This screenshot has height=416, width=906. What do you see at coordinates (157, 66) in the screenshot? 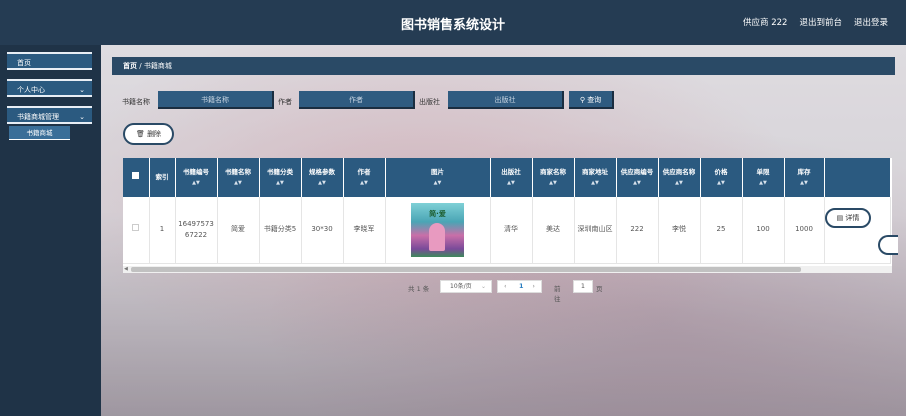
I see `breadcrumb-current: 书籍商城` at bounding box center [157, 66].